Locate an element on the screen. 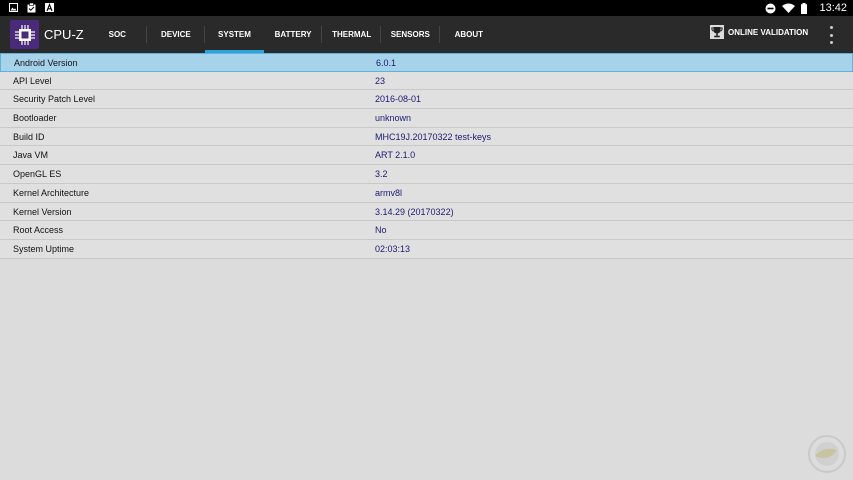 The height and width of the screenshot is (480, 853). font-icon is located at coordinates (49, 7).